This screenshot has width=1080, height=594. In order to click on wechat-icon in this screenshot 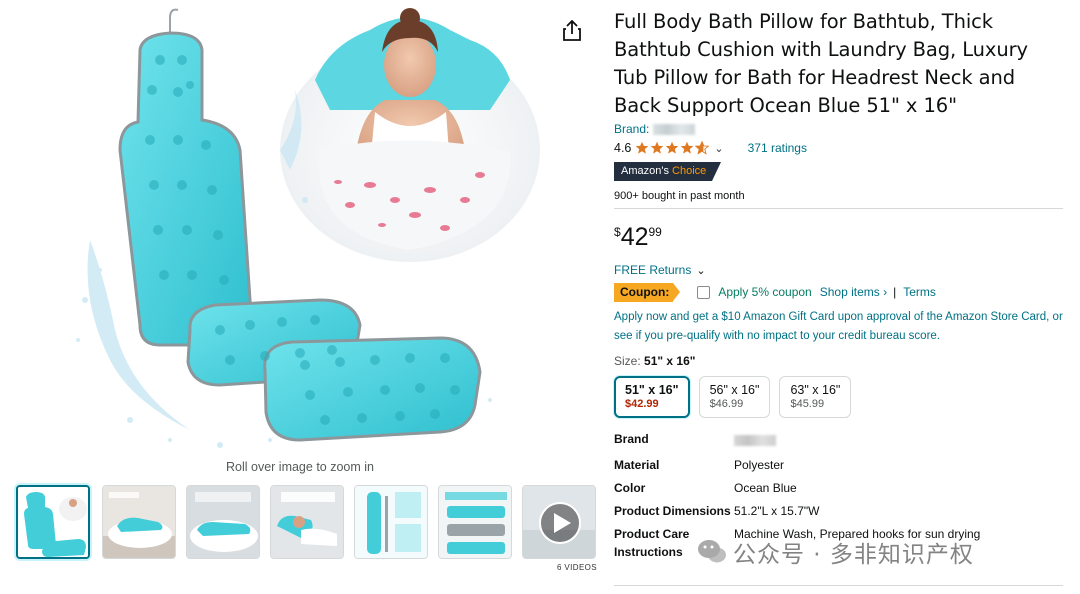, I will do `click(712, 551)`.